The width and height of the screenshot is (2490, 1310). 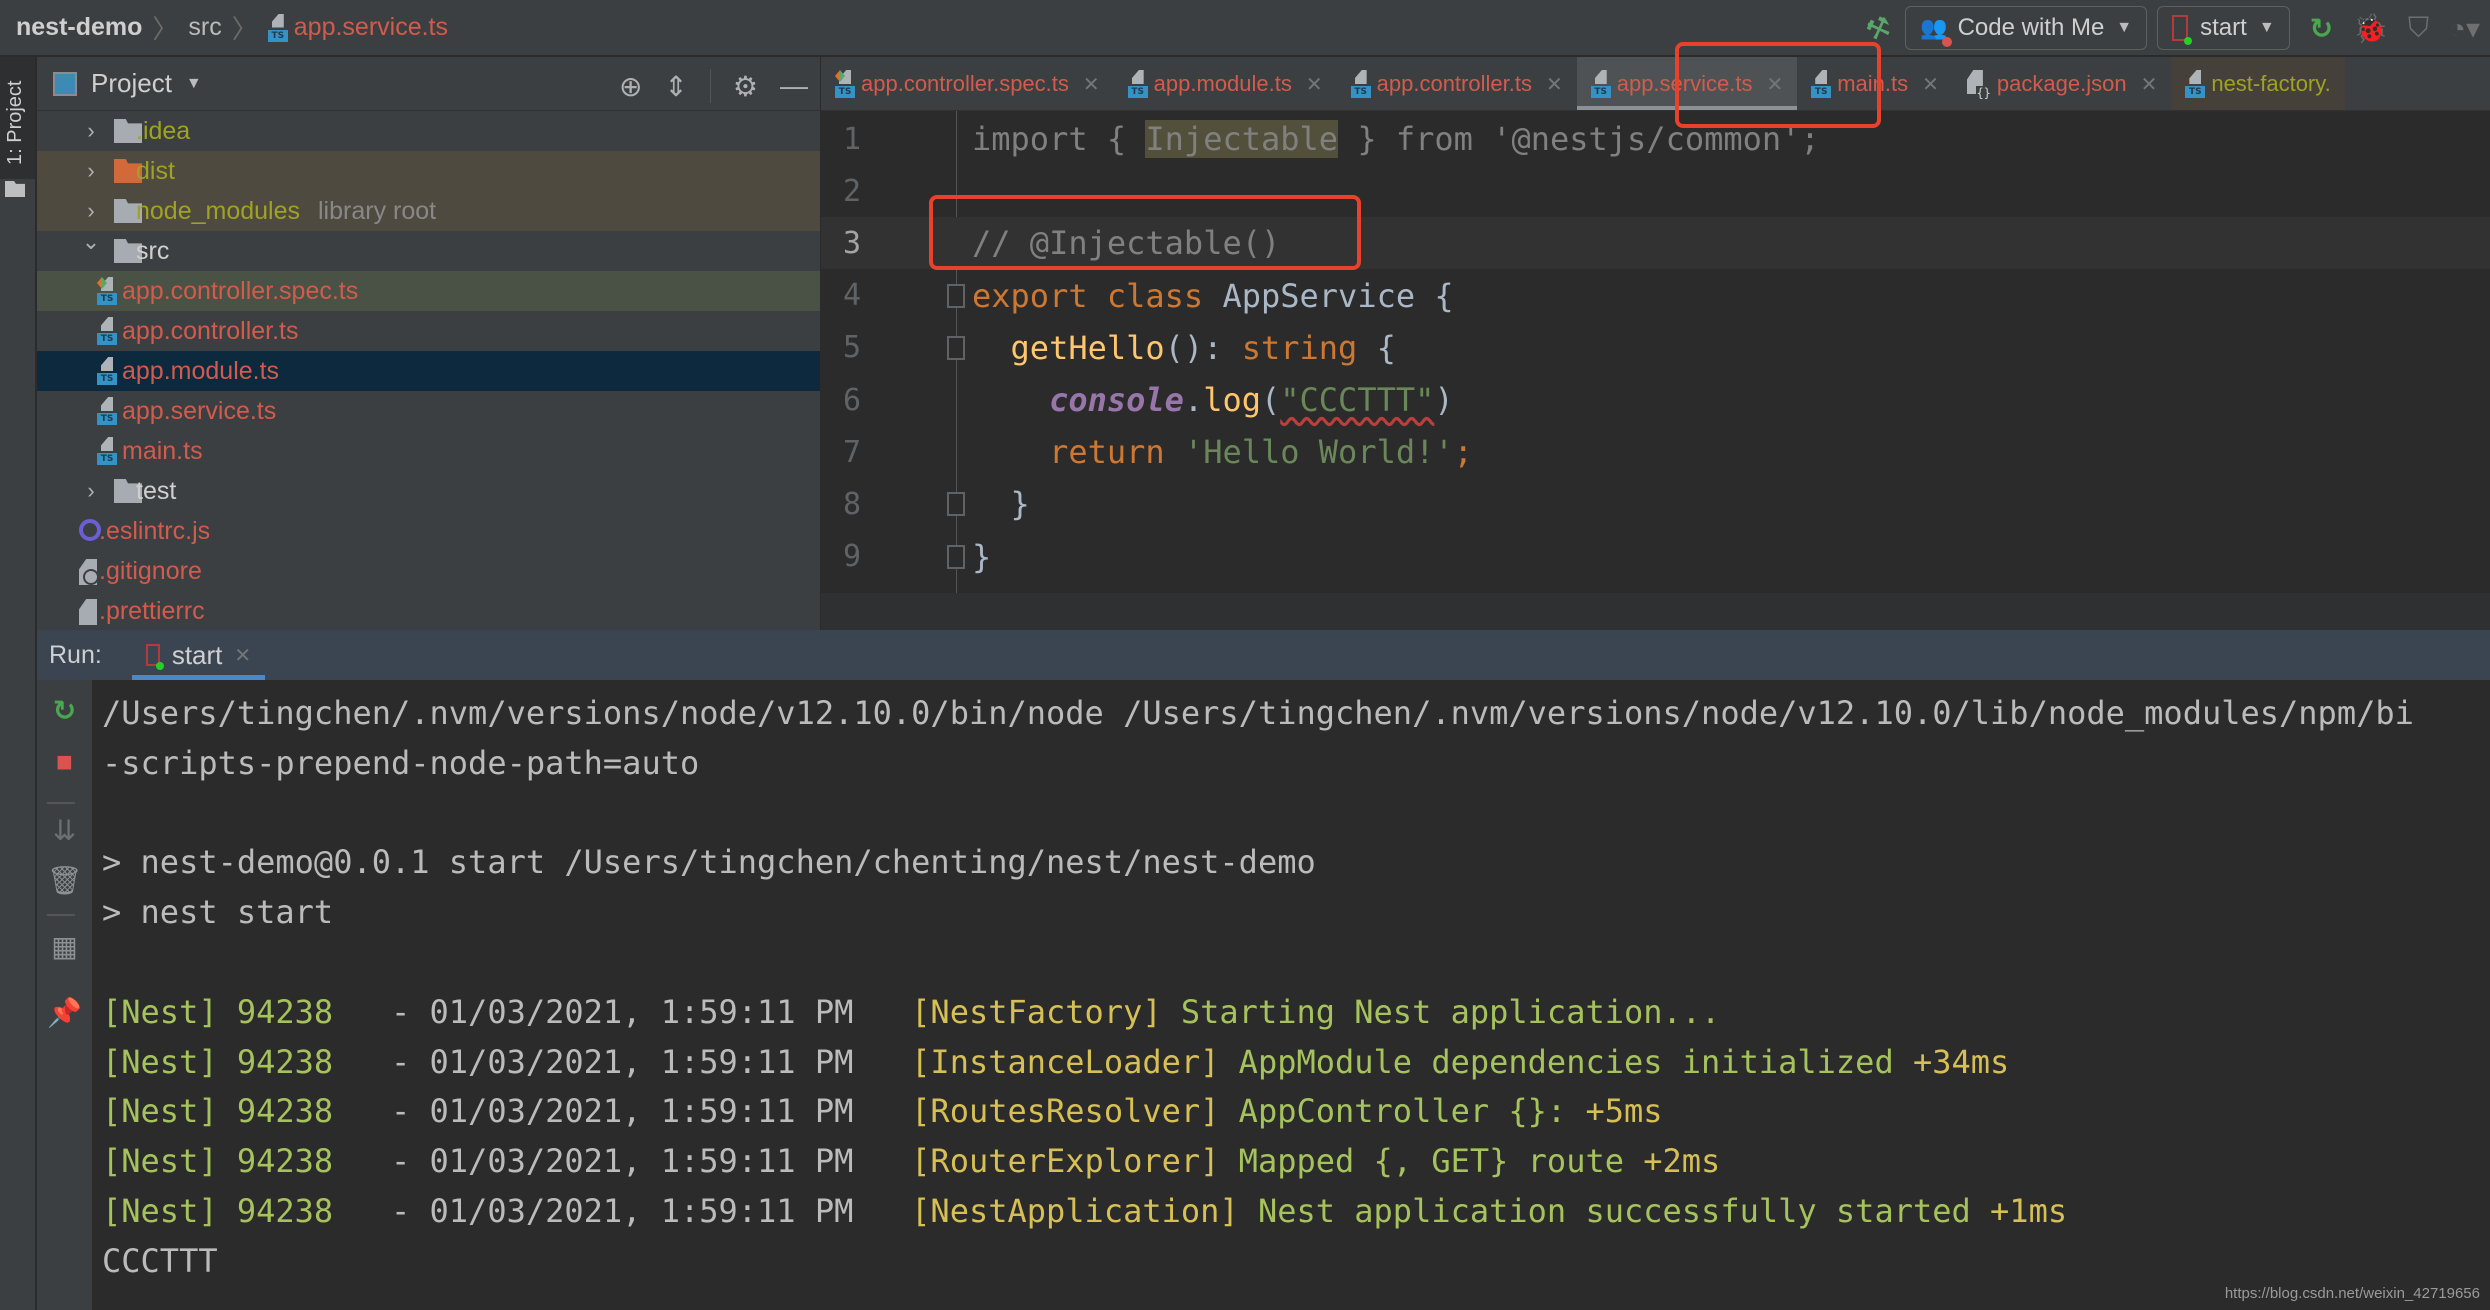 I want to click on profile-icon: ◔▾, so click(x=2464, y=28).